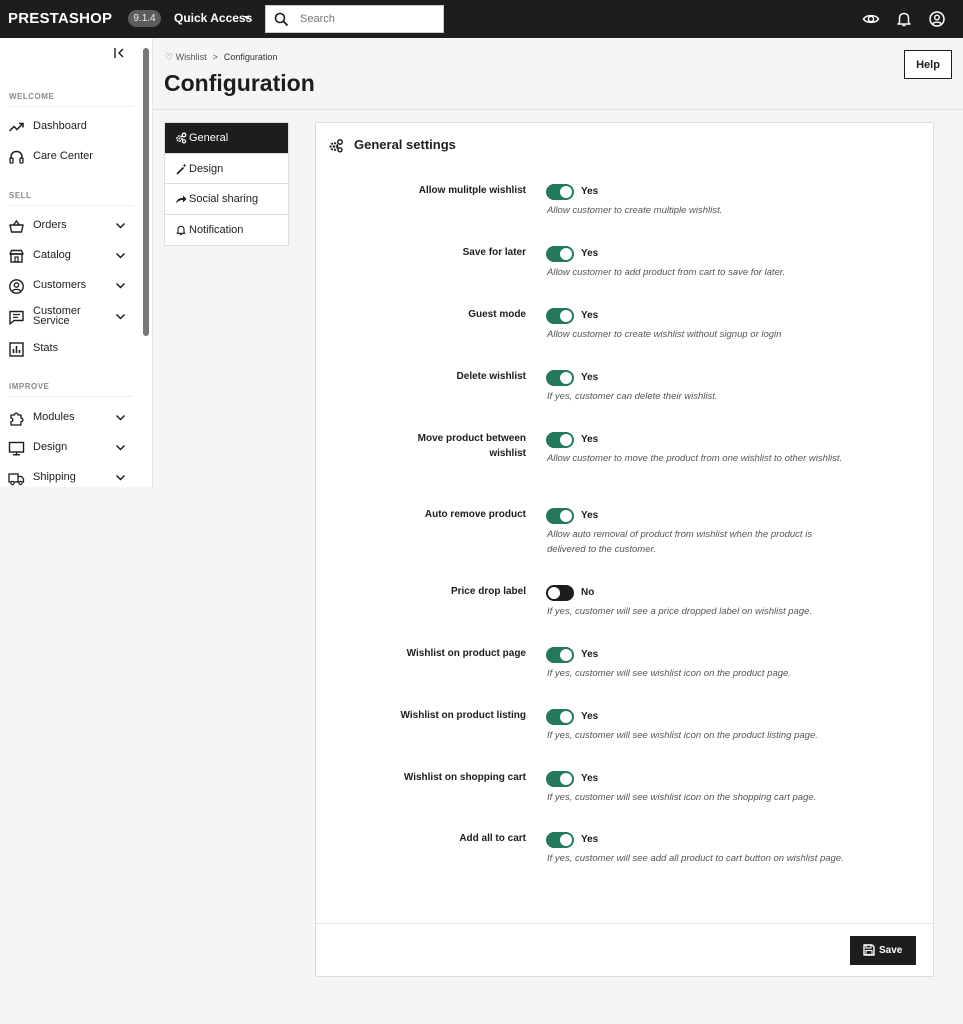 The width and height of the screenshot is (963, 1024). I want to click on section-improve: IMPROVE, so click(29, 386).